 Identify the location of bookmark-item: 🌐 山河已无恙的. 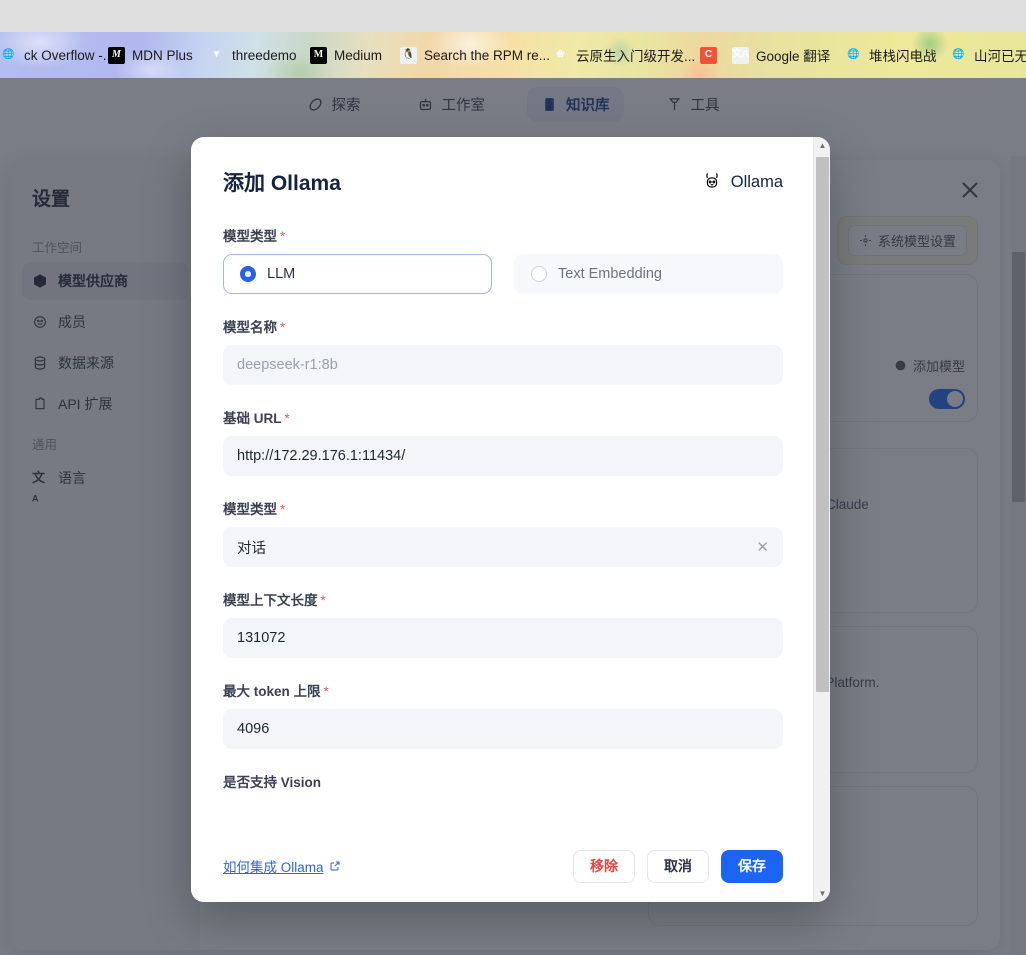
(988, 55).